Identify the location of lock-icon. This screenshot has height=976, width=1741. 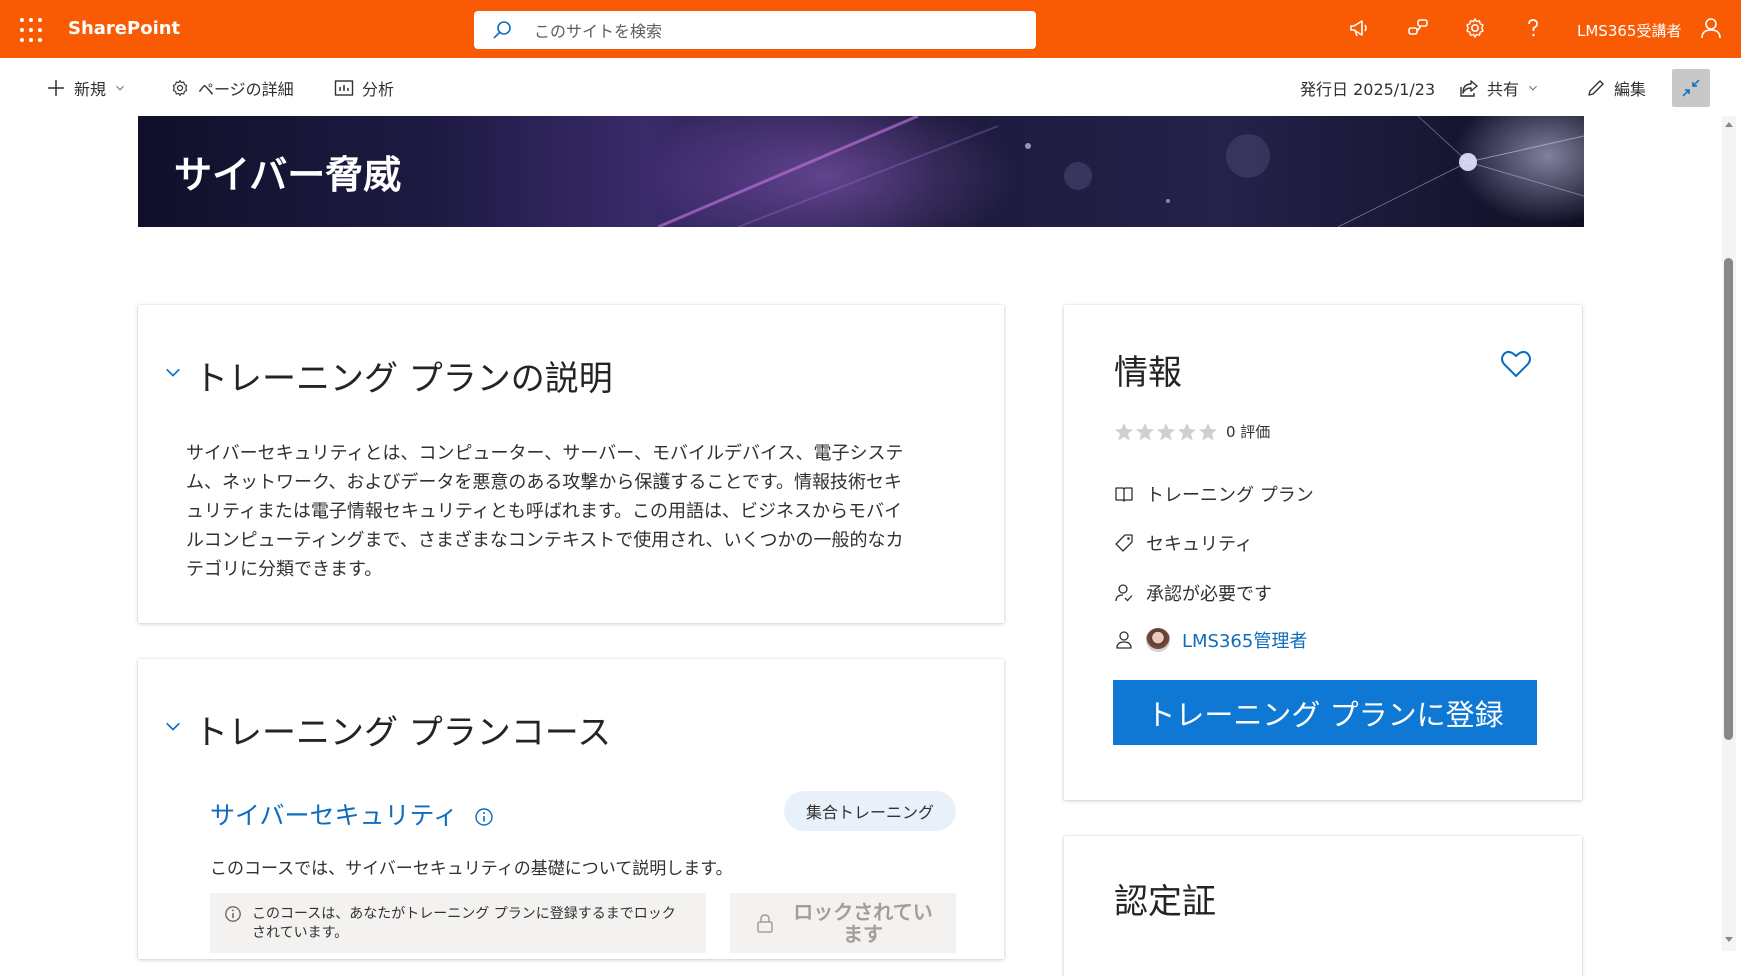
(765, 923).